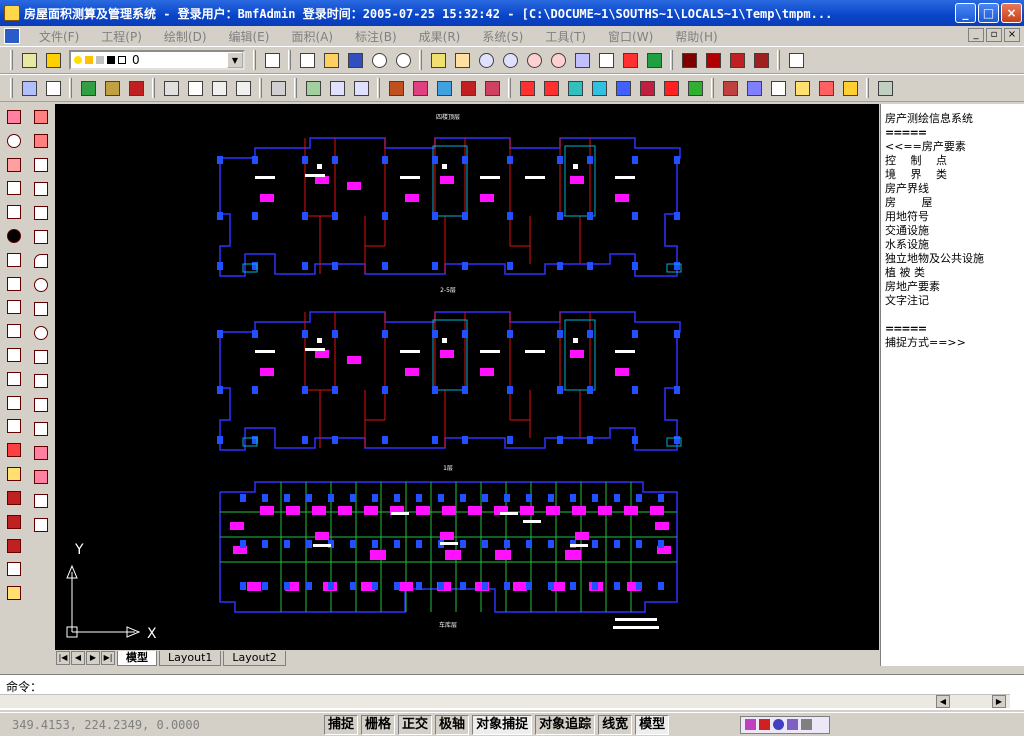 The height and width of the screenshot is (736, 1024). I want to click on minimize-button: _, so click(965, 13).